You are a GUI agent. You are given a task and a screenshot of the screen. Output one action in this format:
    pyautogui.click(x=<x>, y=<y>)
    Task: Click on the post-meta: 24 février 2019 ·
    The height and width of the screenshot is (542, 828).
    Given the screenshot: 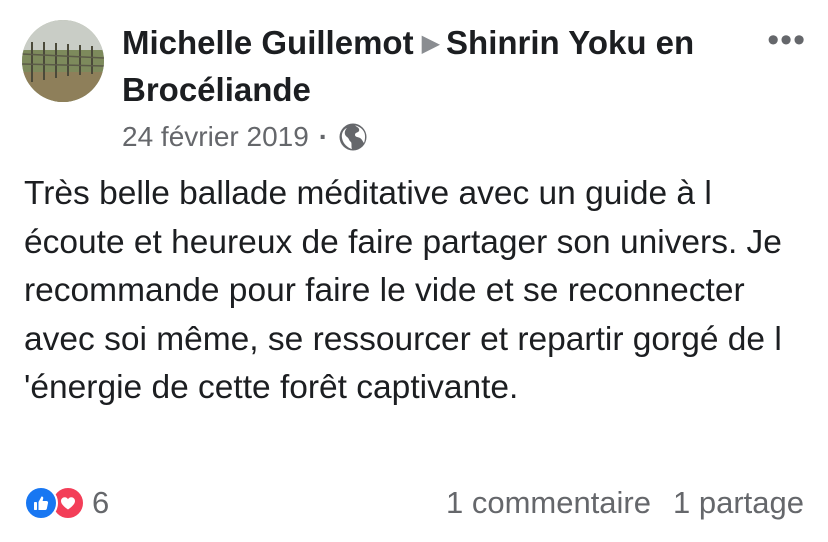 What is the action you would take?
    pyautogui.click(x=432, y=137)
    